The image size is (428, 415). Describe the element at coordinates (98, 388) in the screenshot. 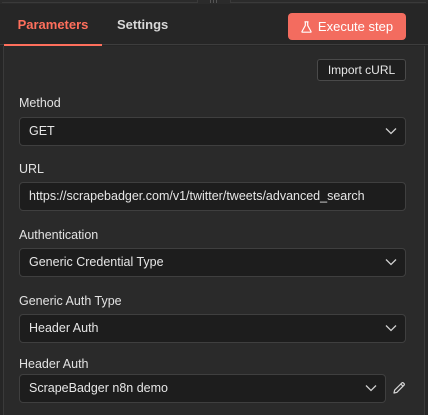

I see `header-auth-value: ScrapeBadger n8n demo` at that location.